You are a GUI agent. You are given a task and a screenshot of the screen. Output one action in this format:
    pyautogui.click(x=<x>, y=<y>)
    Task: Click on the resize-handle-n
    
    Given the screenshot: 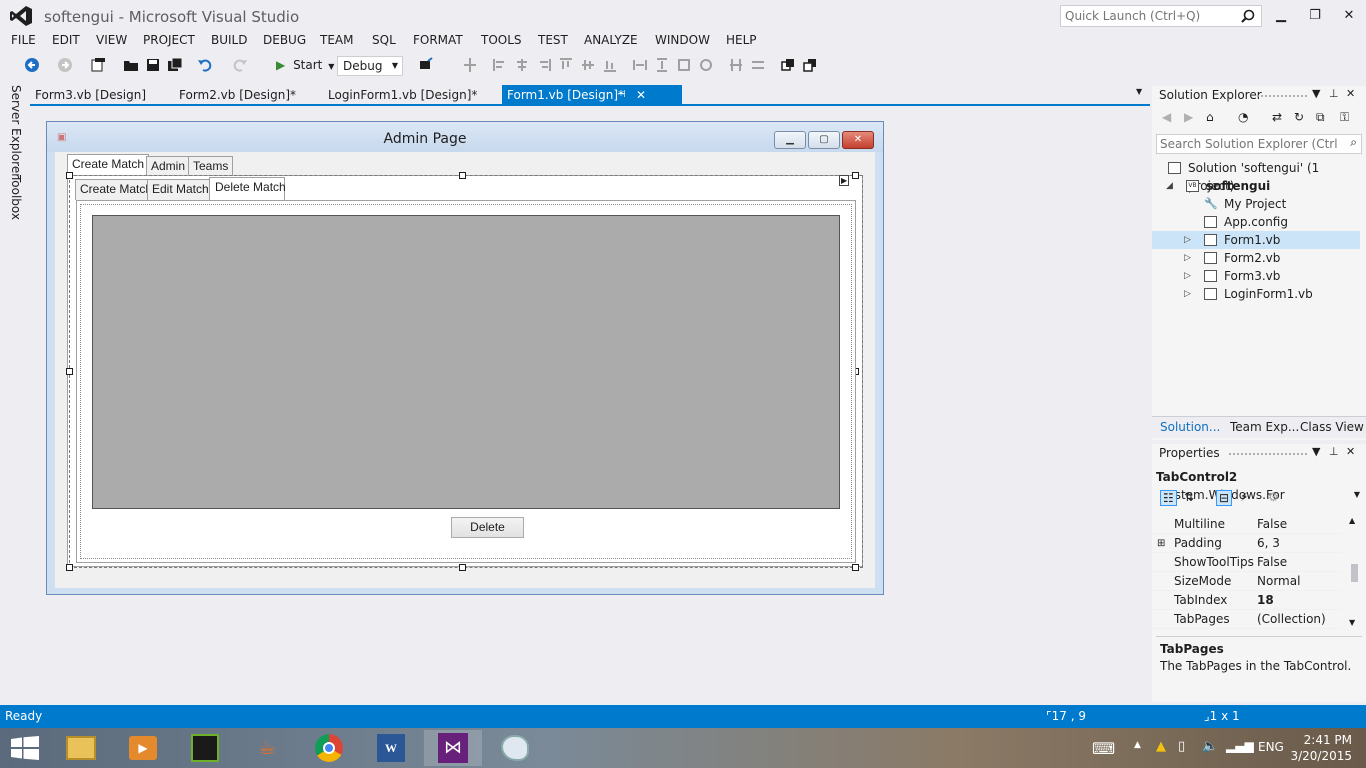 What is the action you would take?
    pyautogui.click(x=462, y=175)
    